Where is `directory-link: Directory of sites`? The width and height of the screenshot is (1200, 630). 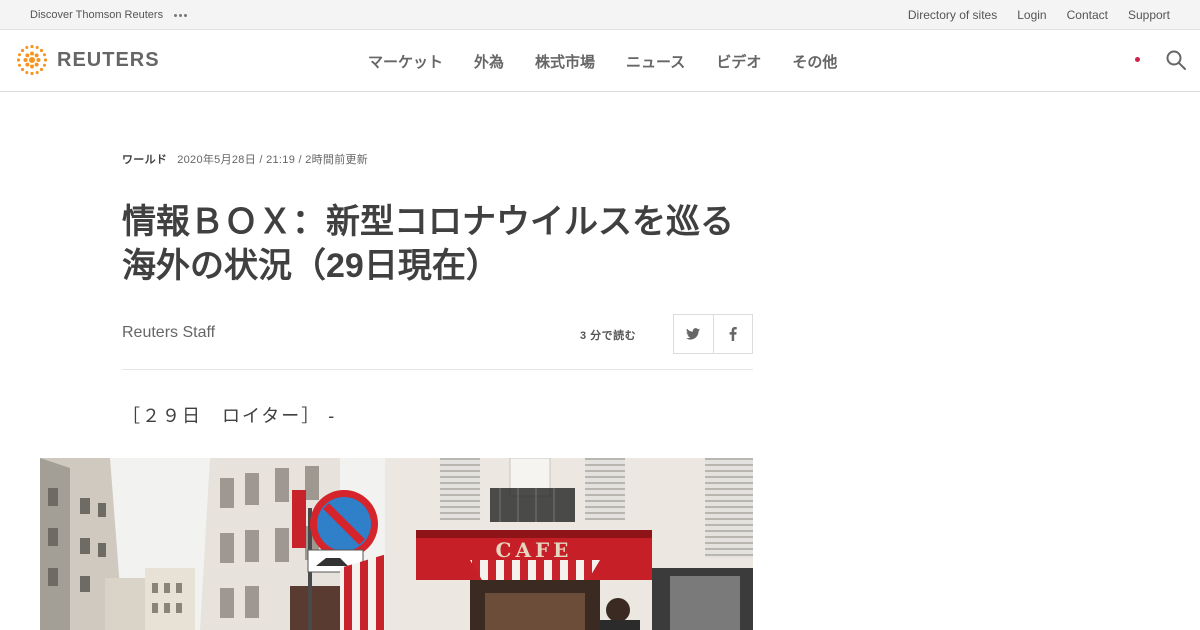 directory-link: Directory of sites is located at coordinates (952, 15).